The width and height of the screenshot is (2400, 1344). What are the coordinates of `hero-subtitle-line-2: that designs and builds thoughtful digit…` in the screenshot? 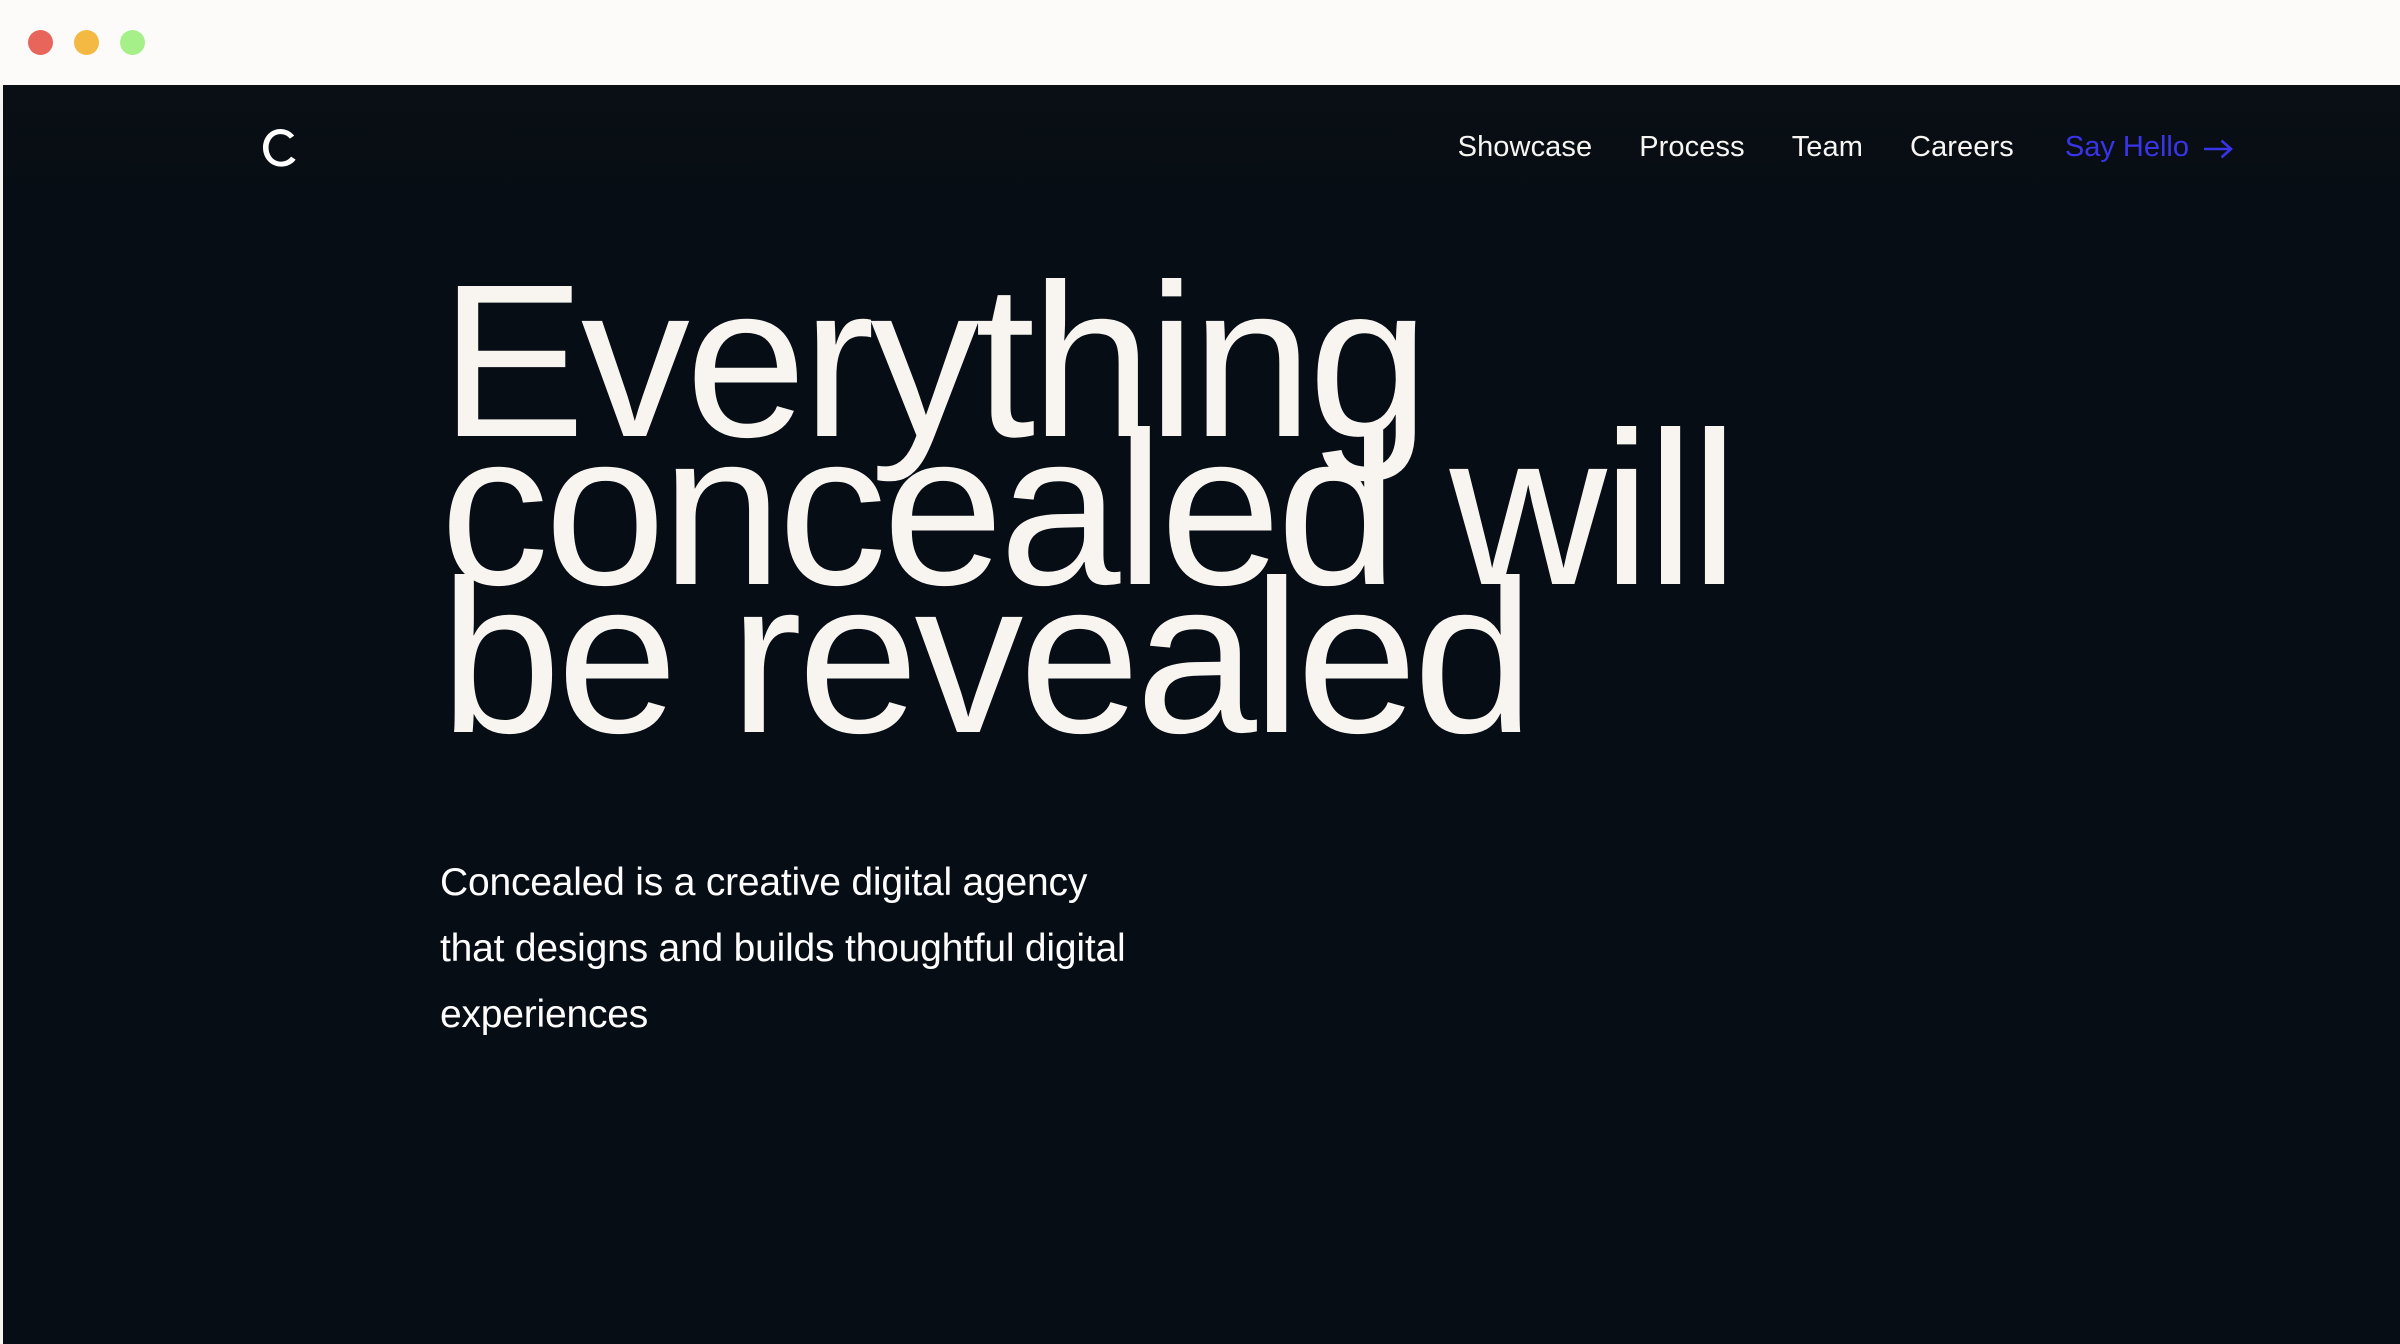 It's located at (783, 948).